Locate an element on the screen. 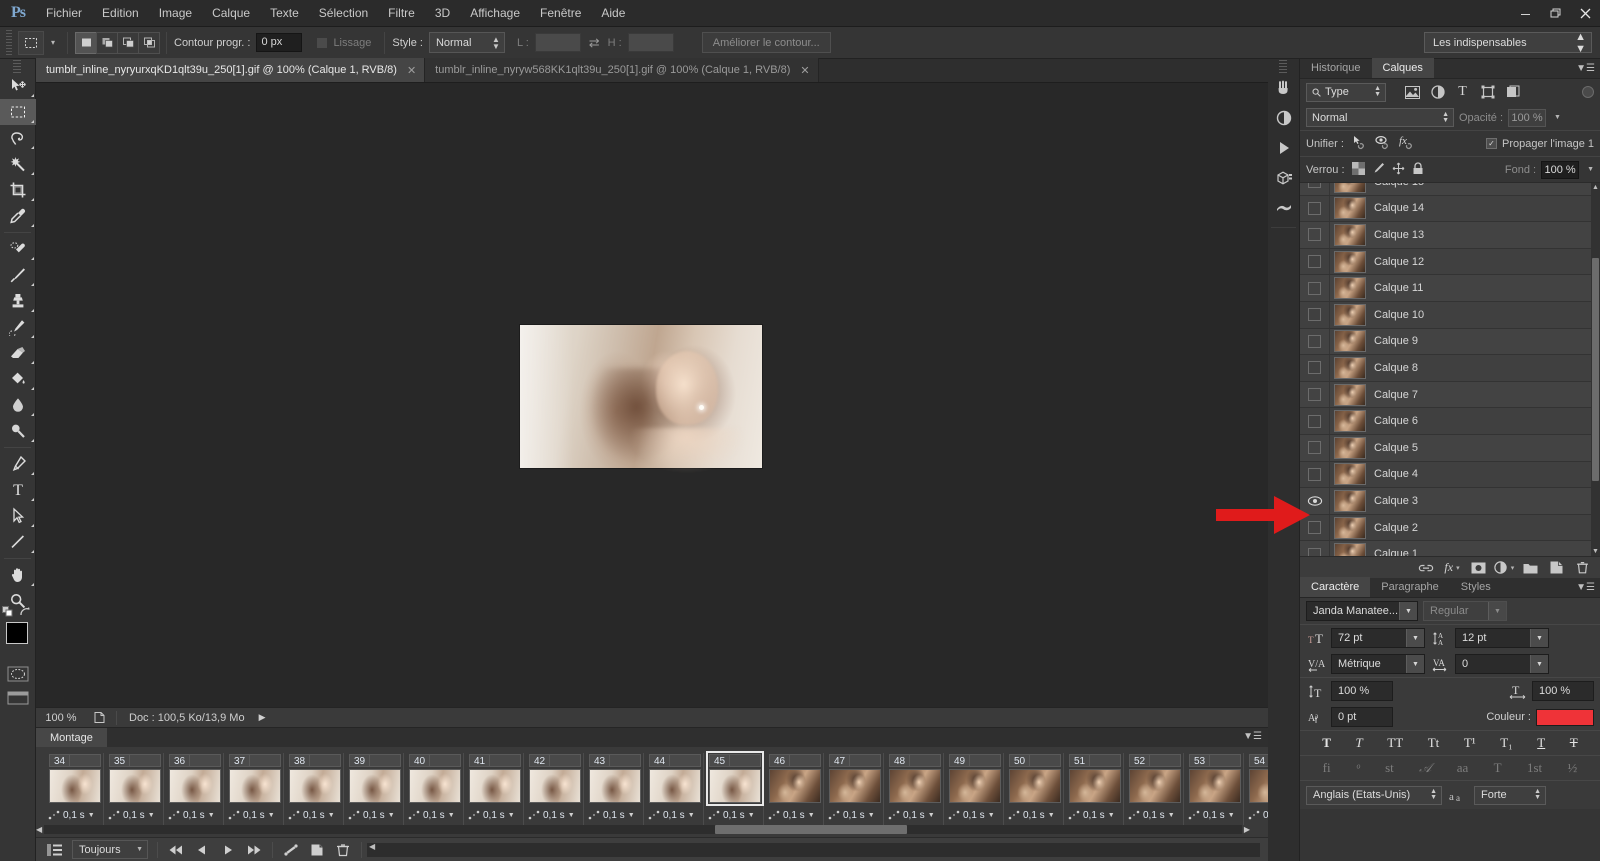 The width and height of the screenshot is (1600, 861). timeline-frame: 44 0,1 s ▼ is located at coordinates (674, 789).